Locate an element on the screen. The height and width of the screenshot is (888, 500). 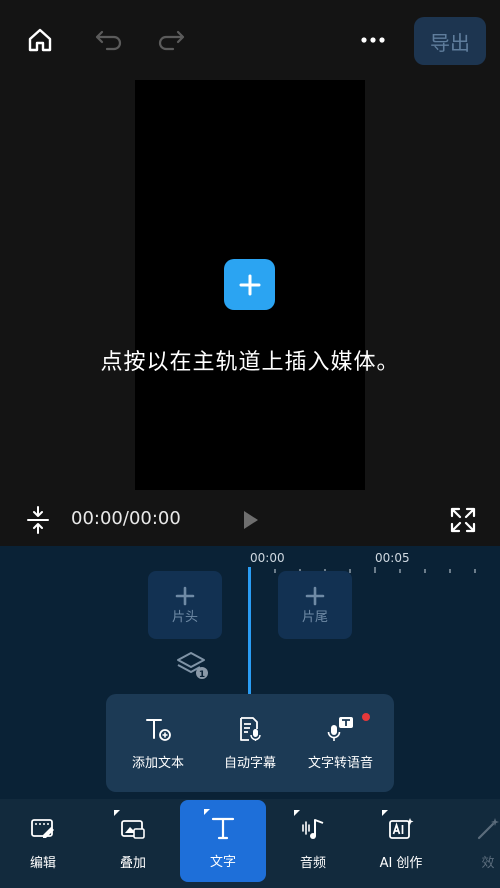
play-icon is located at coordinates (251, 520).